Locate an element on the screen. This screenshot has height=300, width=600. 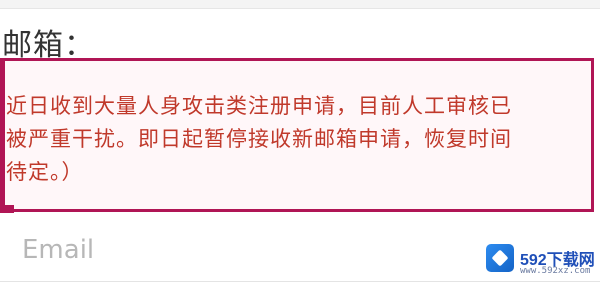
notice-line: 待定。） is located at coordinates (45, 172).